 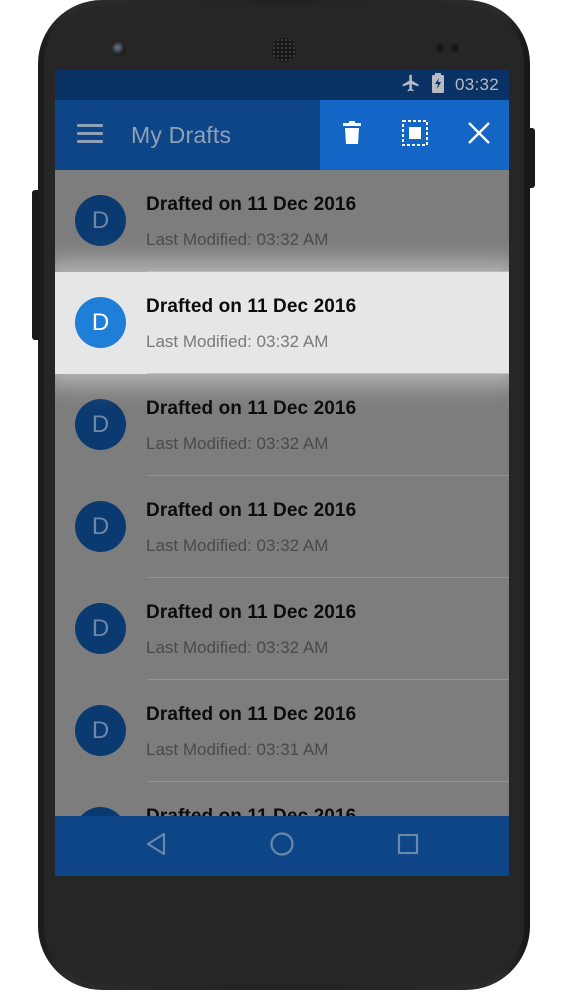 I want to click on select-all-button, so click(x=415, y=135).